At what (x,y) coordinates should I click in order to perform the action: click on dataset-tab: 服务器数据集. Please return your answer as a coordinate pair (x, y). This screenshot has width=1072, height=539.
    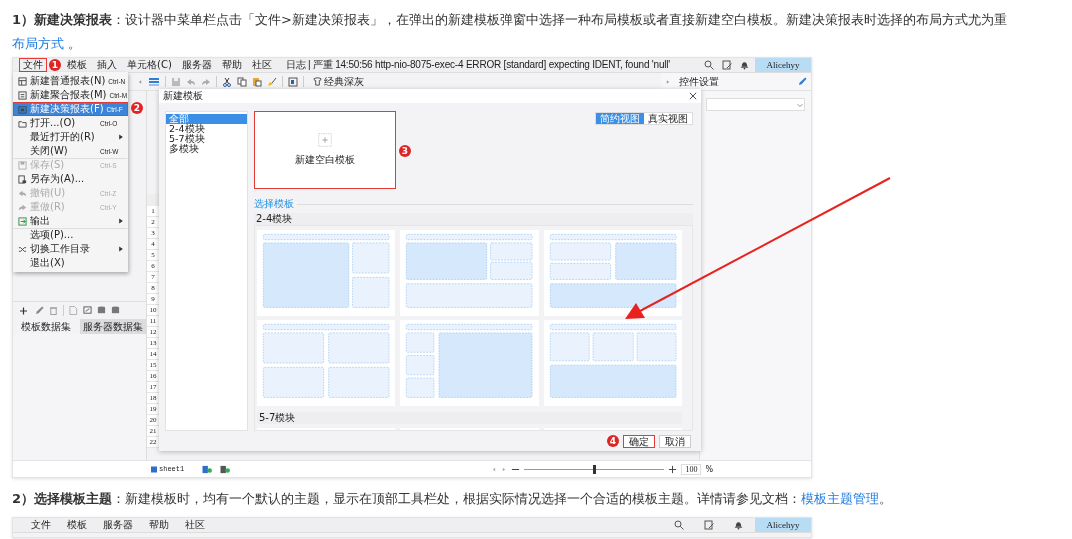
    Looking at the image, I should click on (112, 326).